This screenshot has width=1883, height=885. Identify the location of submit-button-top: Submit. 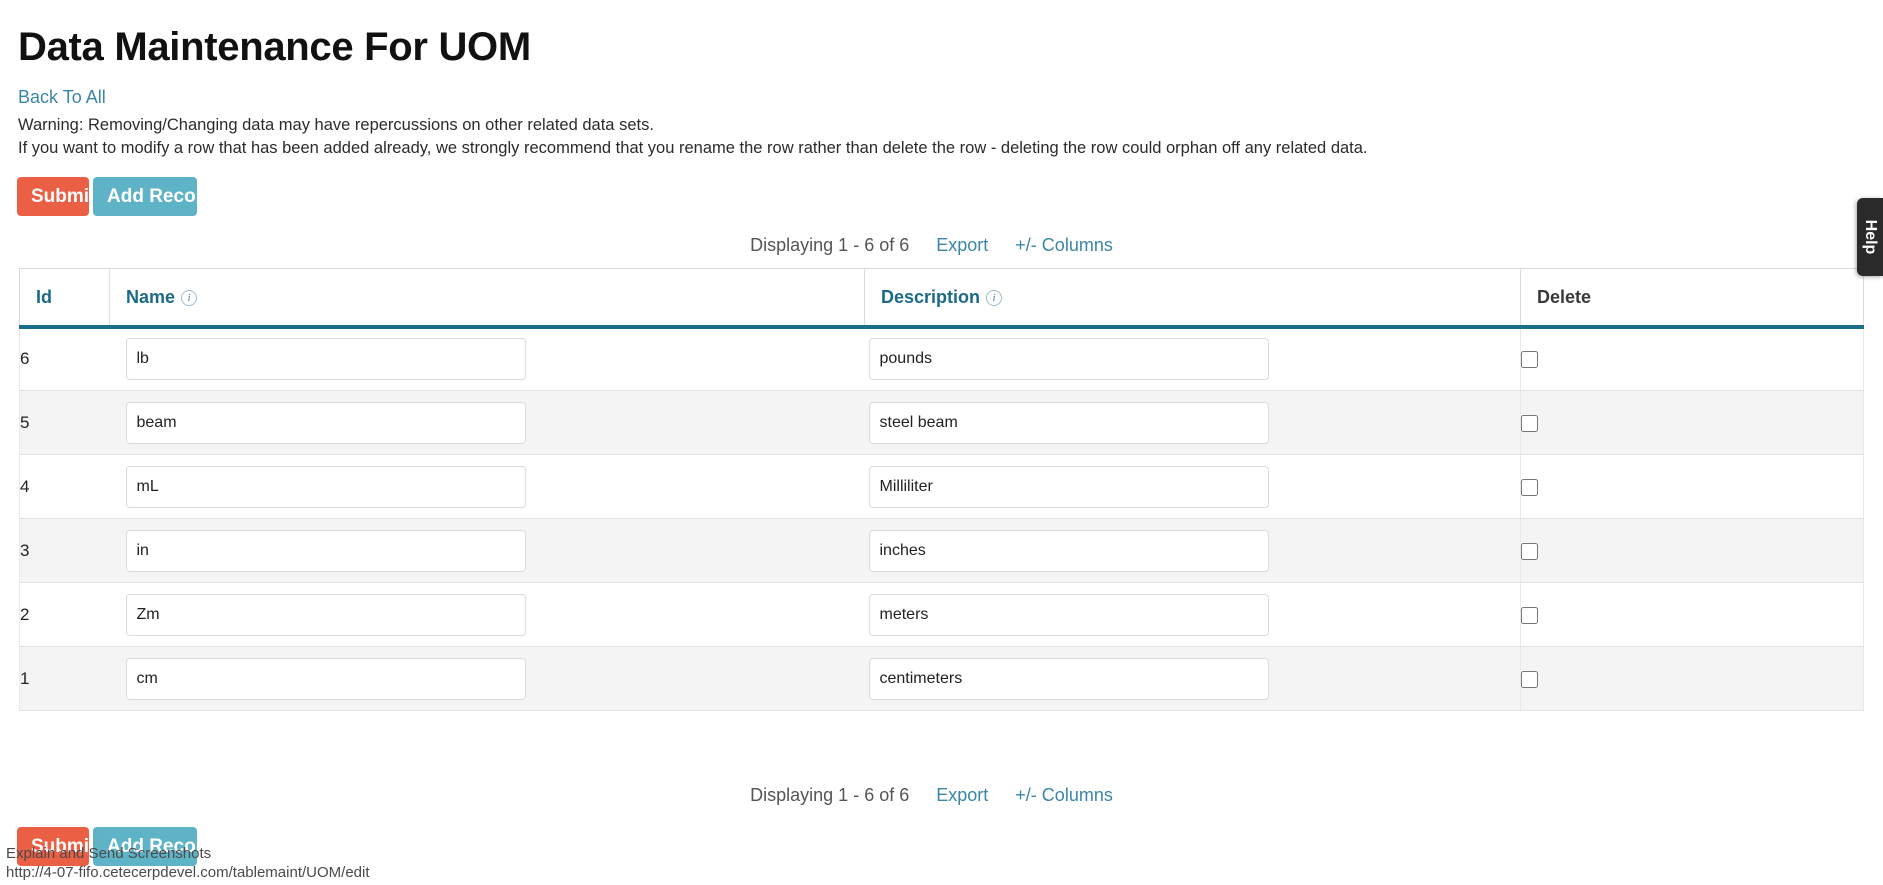
(56, 196).